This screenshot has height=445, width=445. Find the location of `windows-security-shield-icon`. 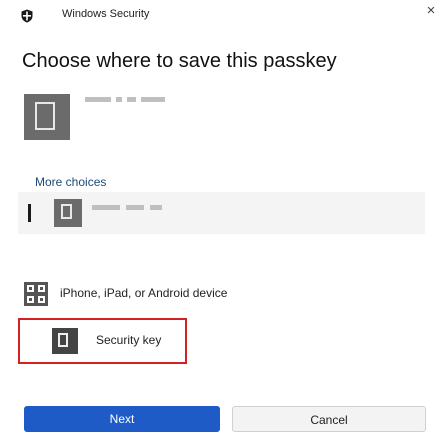

windows-security-shield-icon is located at coordinates (27, 16).